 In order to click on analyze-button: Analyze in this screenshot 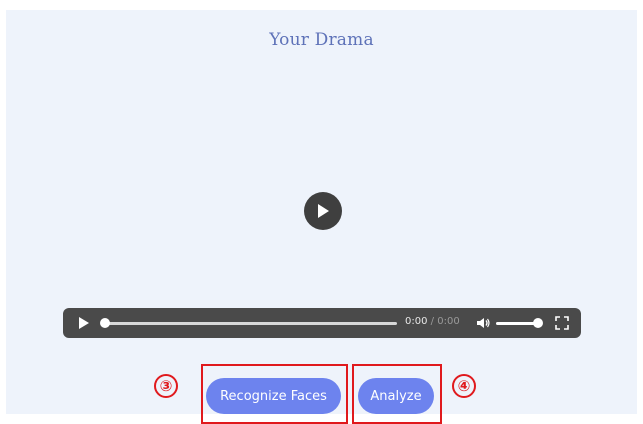, I will do `click(396, 396)`.